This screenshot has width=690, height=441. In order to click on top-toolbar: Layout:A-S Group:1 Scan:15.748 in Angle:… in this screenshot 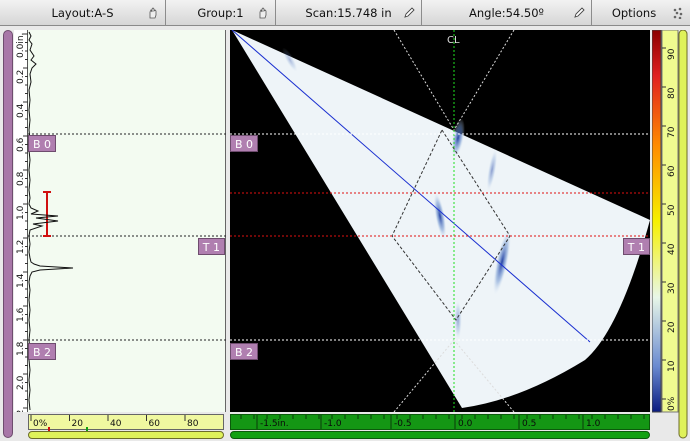, I will do `click(345, 13)`.